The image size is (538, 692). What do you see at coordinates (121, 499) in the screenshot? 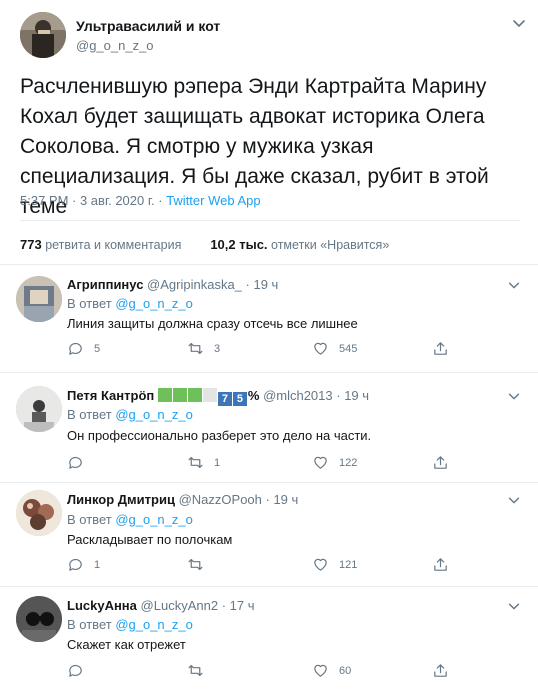
I see `reply-author-name: Линкор Дмитриц` at bounding box center [121, 499].